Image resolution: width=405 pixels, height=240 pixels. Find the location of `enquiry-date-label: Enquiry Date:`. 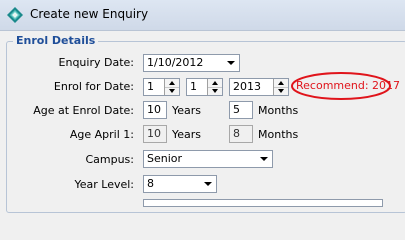

enquiry-date-label: Enquiry Date: is located at coordinates (96, 62).